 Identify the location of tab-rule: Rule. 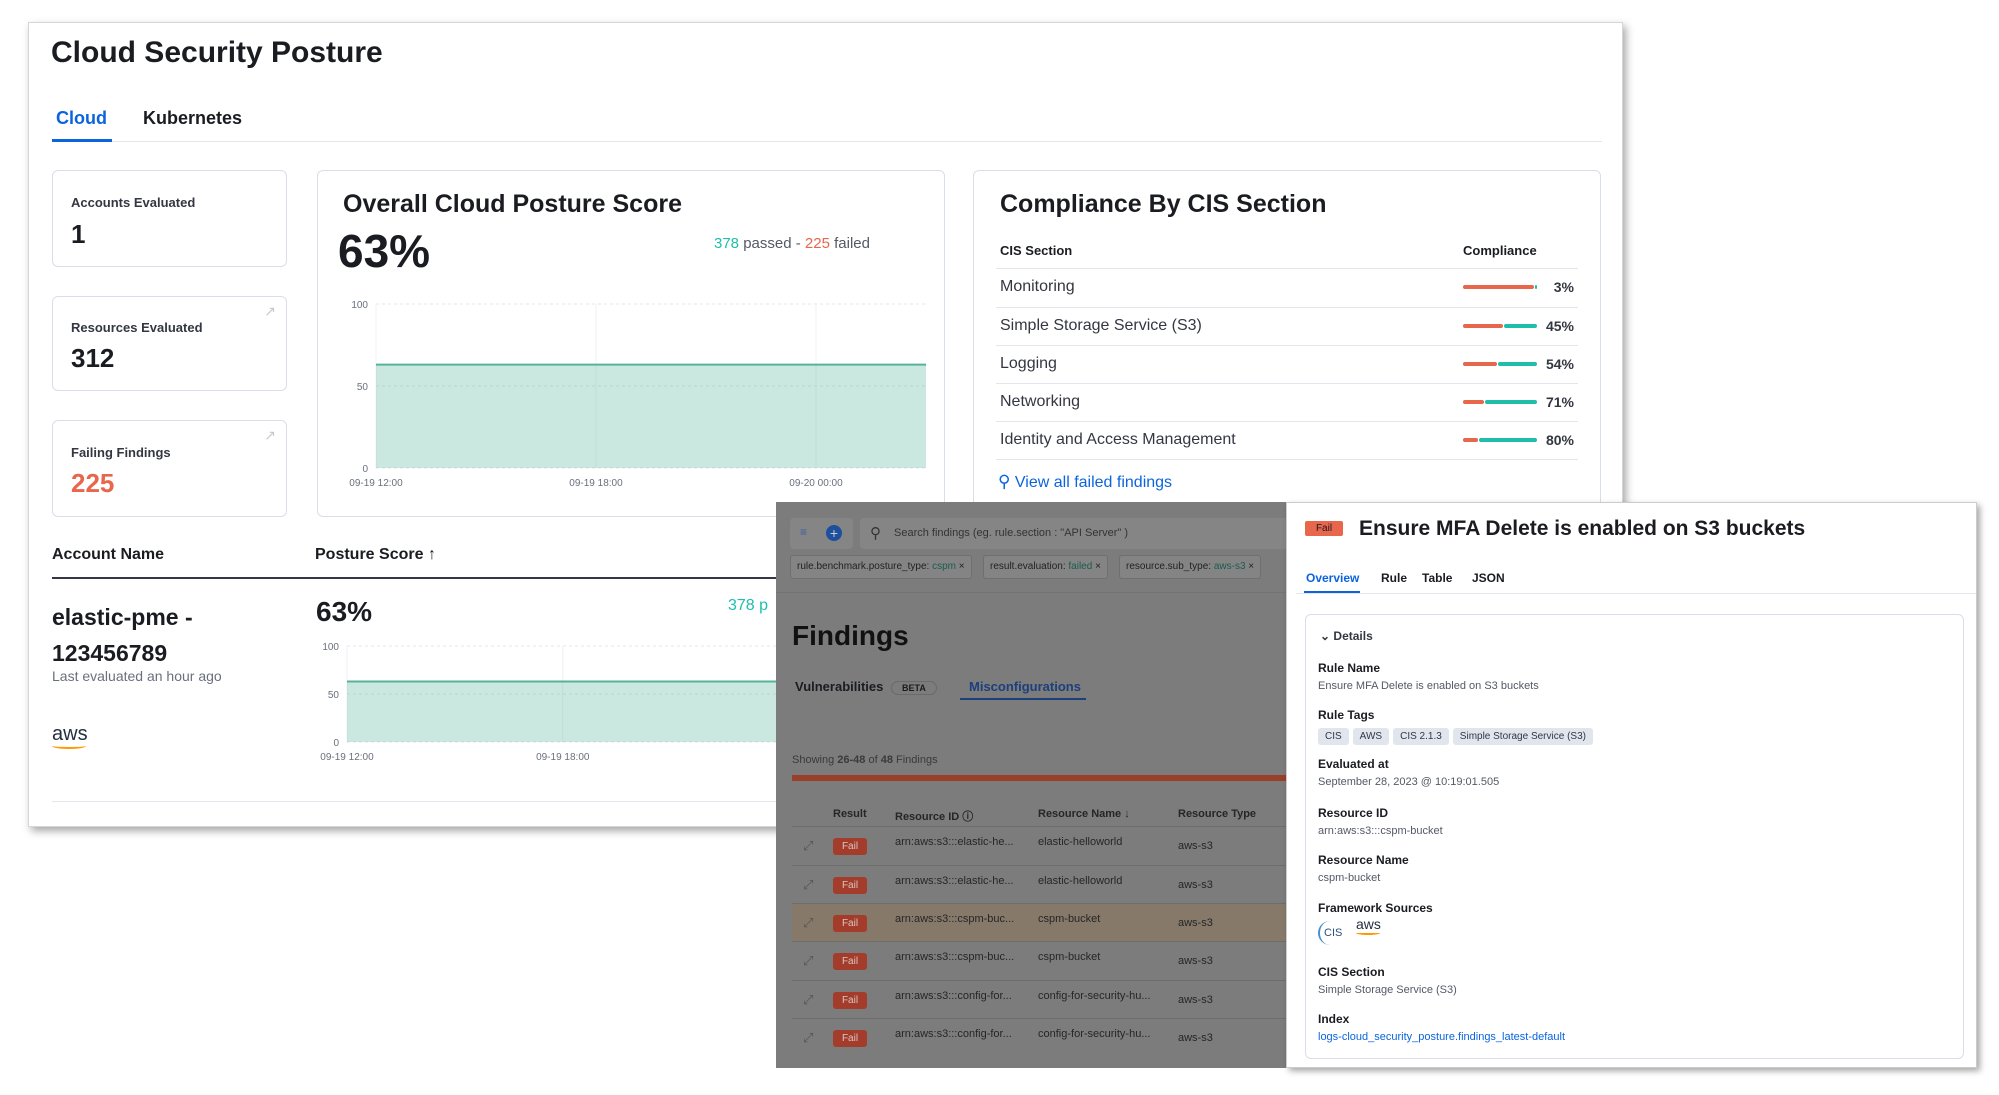
(1394, 578).